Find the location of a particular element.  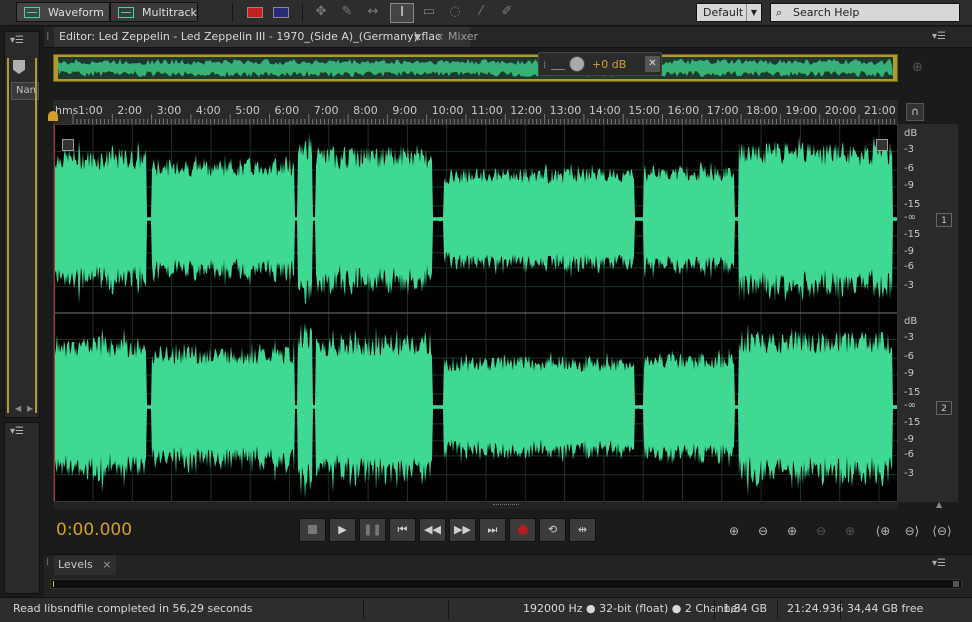

time-selection-tool-icon: I is located at coordinates (402, 13).